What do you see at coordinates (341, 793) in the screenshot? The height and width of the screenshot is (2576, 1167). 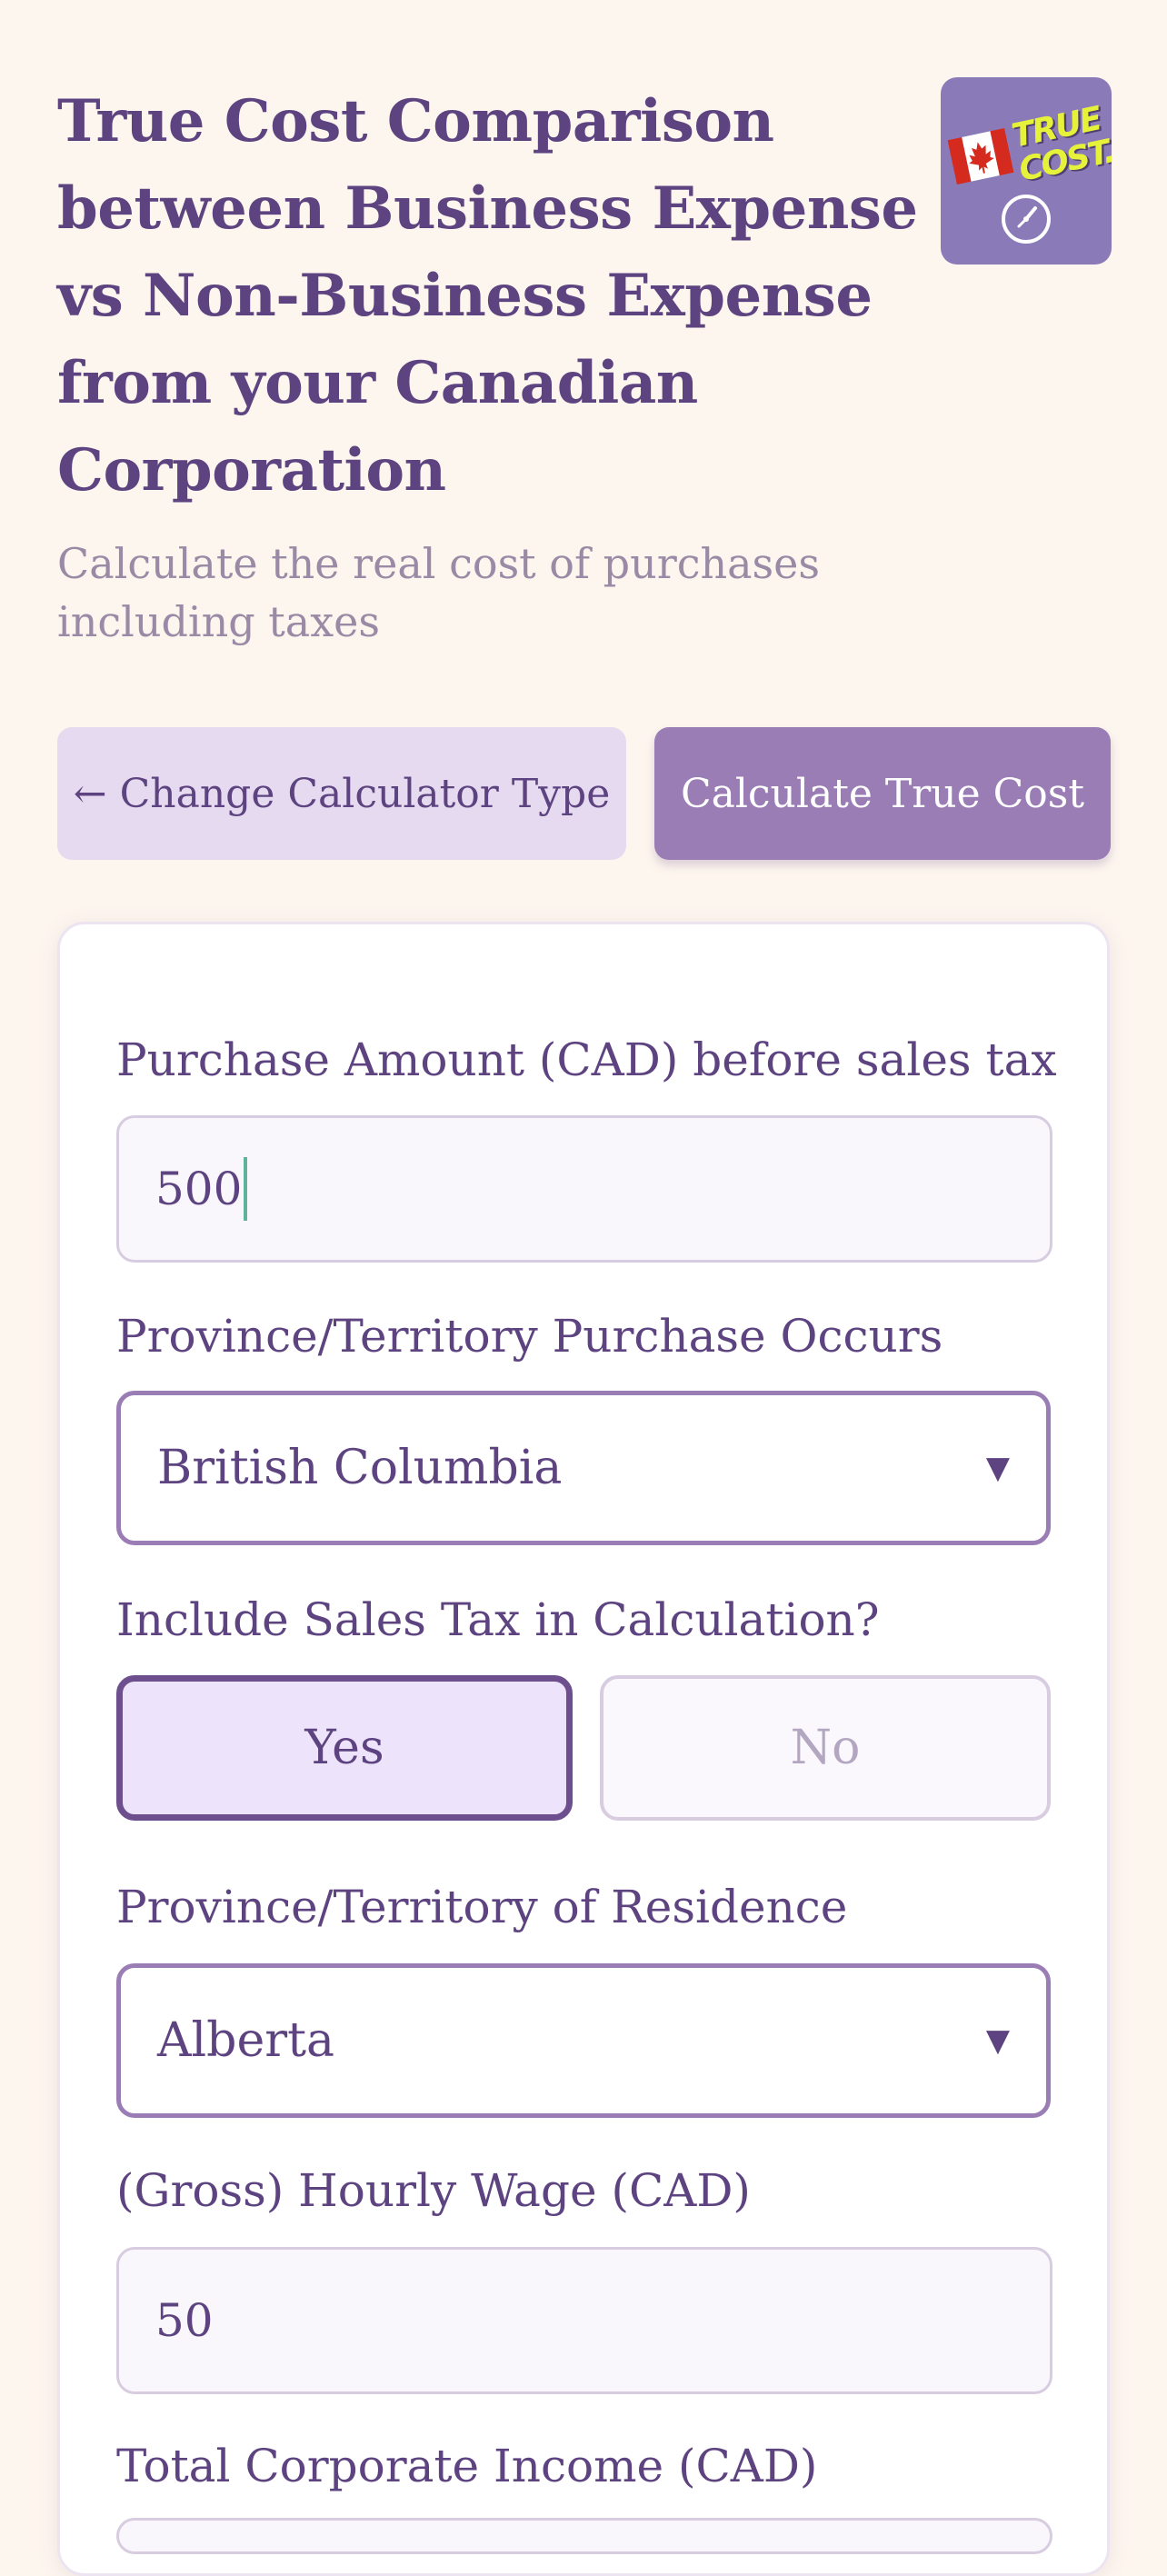 I see `change-calculator-type-button: ← Change Calculator Type` at bounding box center [341, 793].